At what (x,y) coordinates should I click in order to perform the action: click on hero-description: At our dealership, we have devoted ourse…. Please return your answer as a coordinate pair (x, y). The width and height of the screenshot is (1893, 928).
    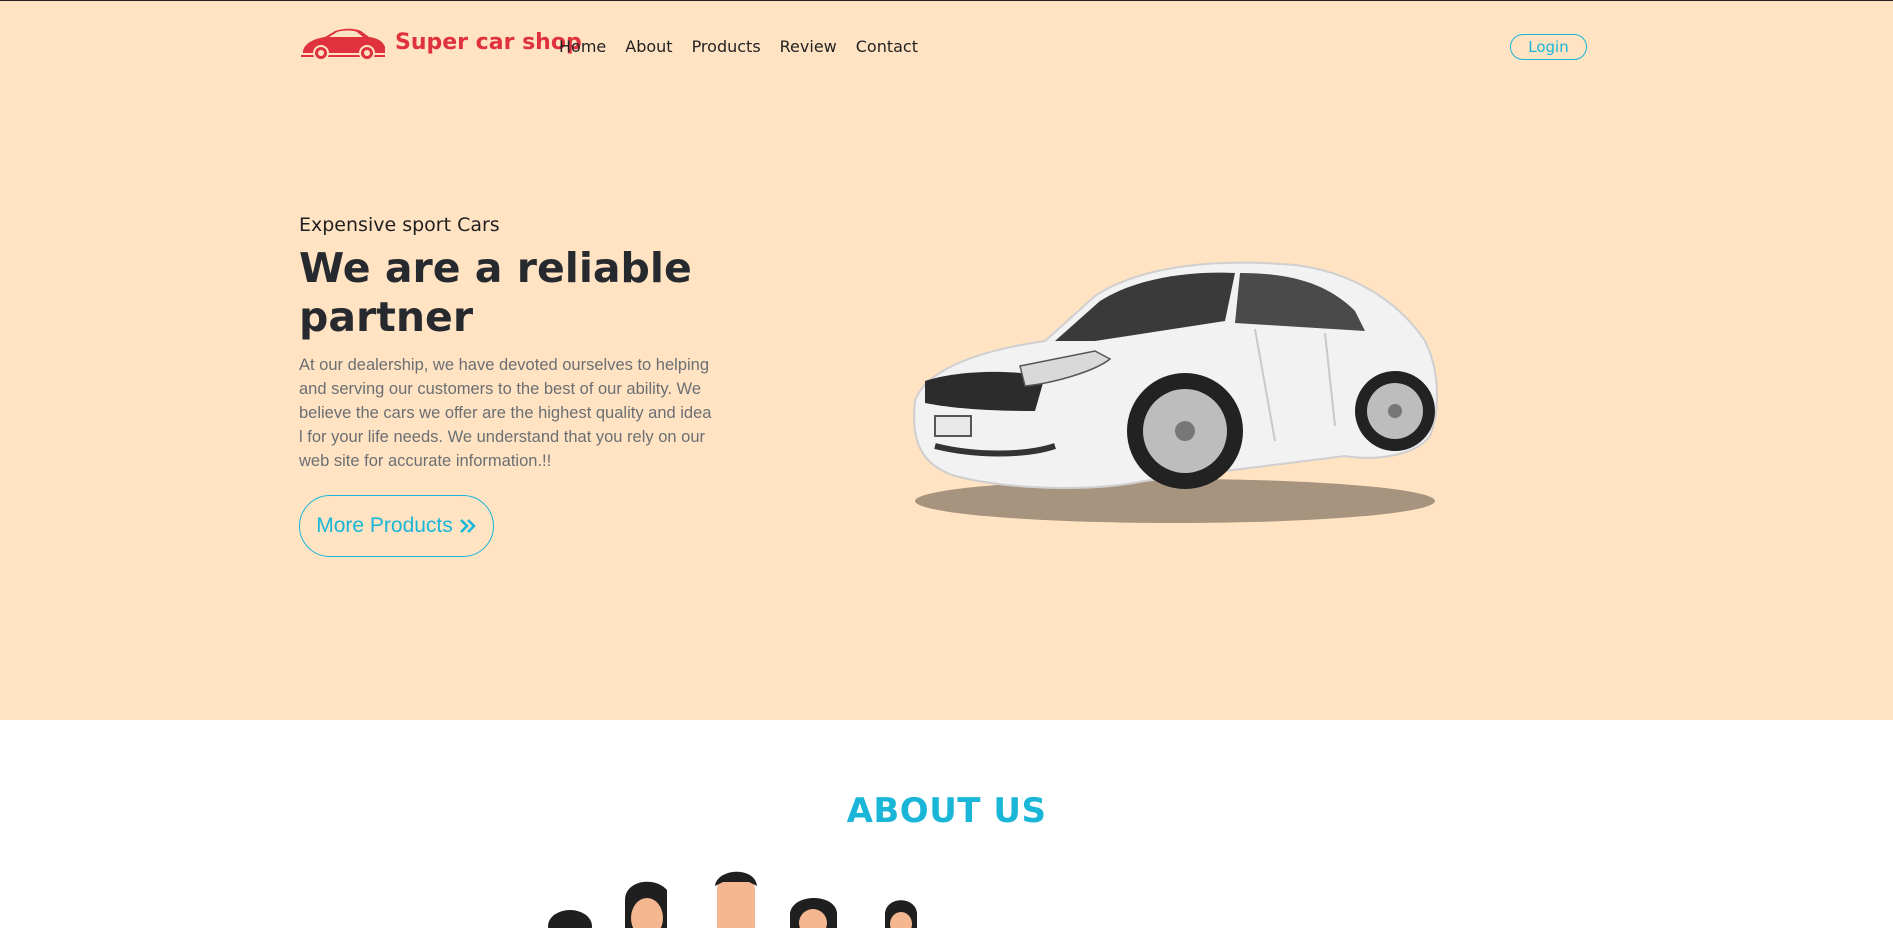
    Looking at the image, I should click on (505, 413).